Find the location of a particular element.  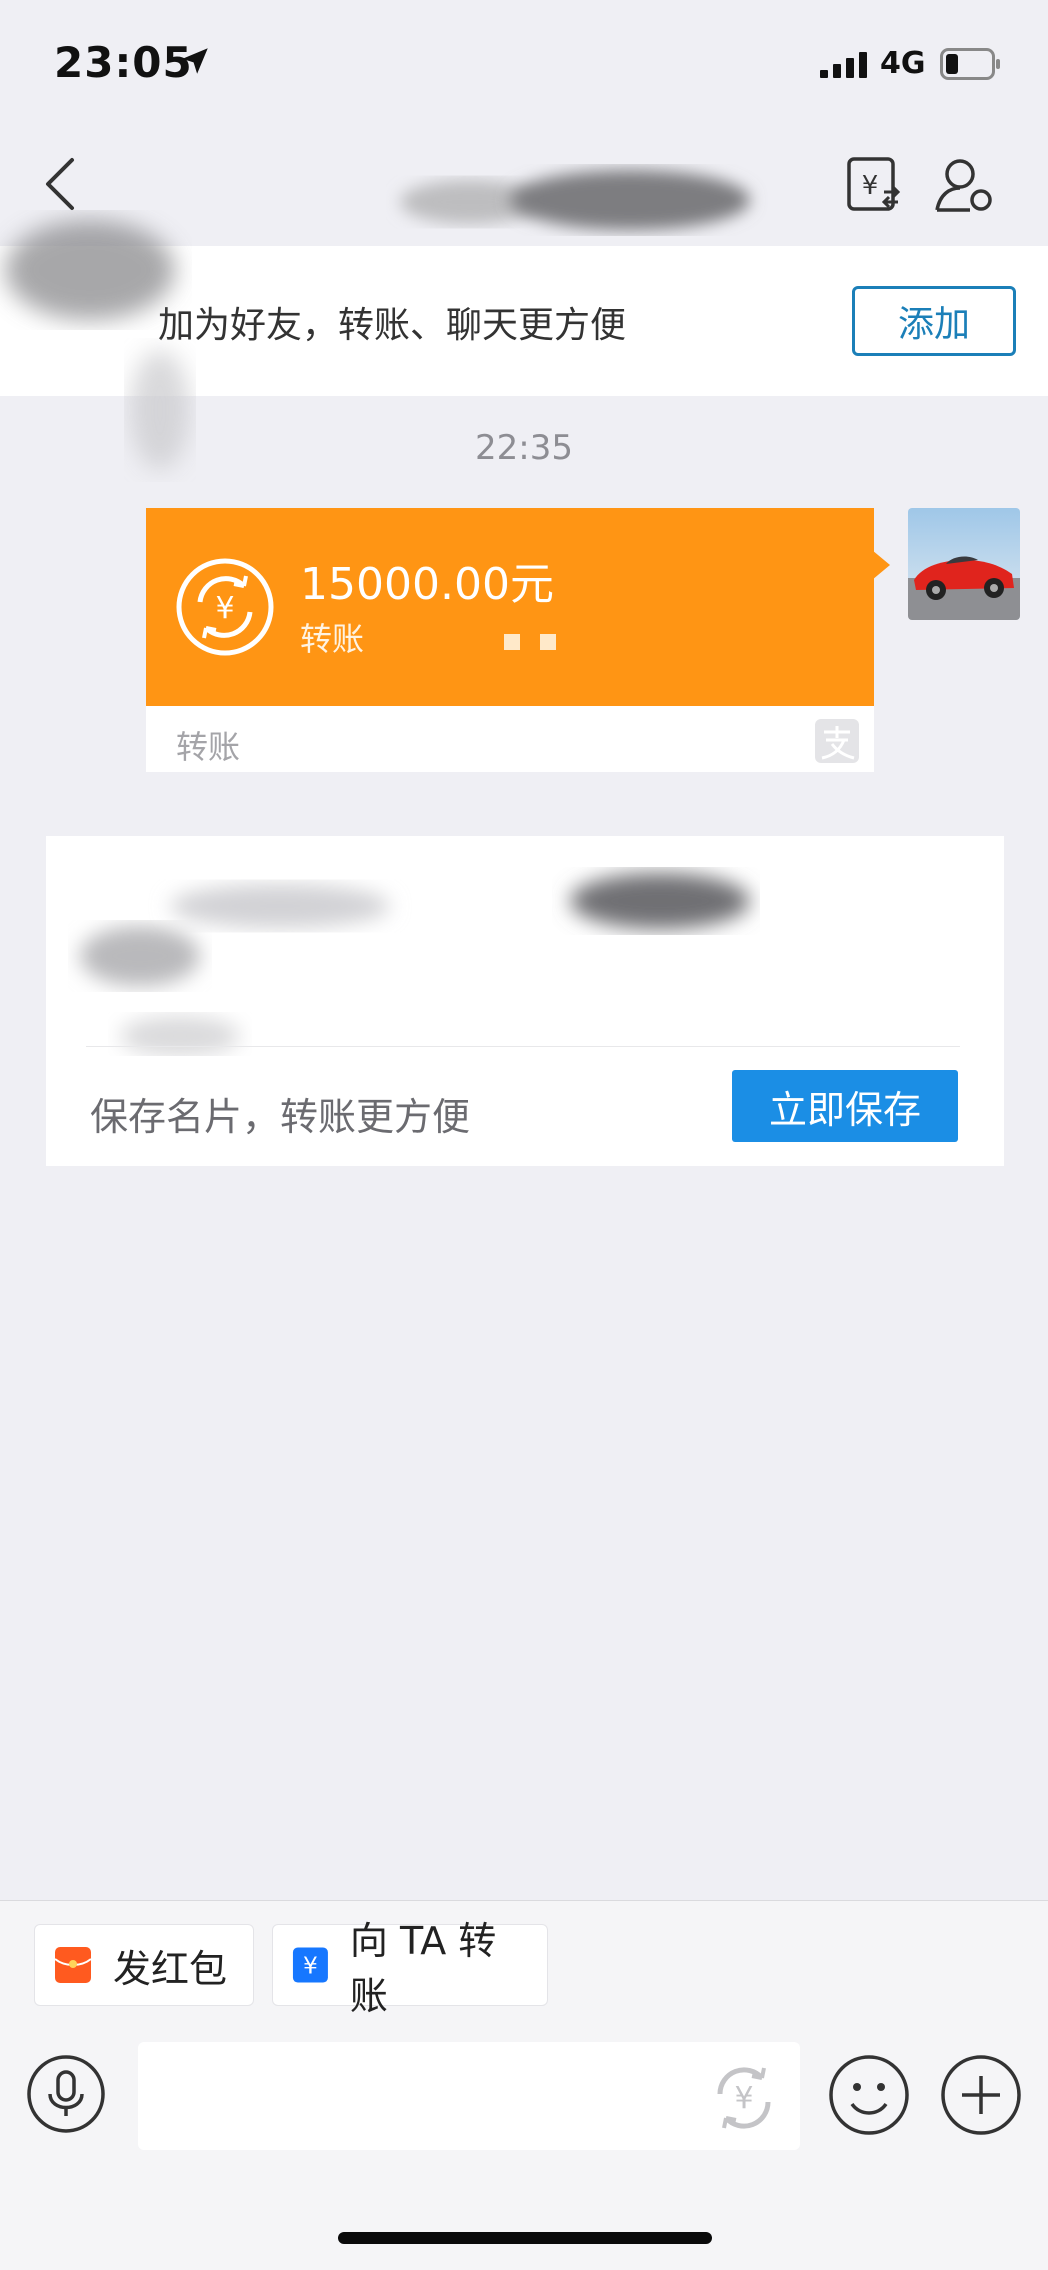

transfer-coin-icon: ¥ is located at coordinates (225, 607).